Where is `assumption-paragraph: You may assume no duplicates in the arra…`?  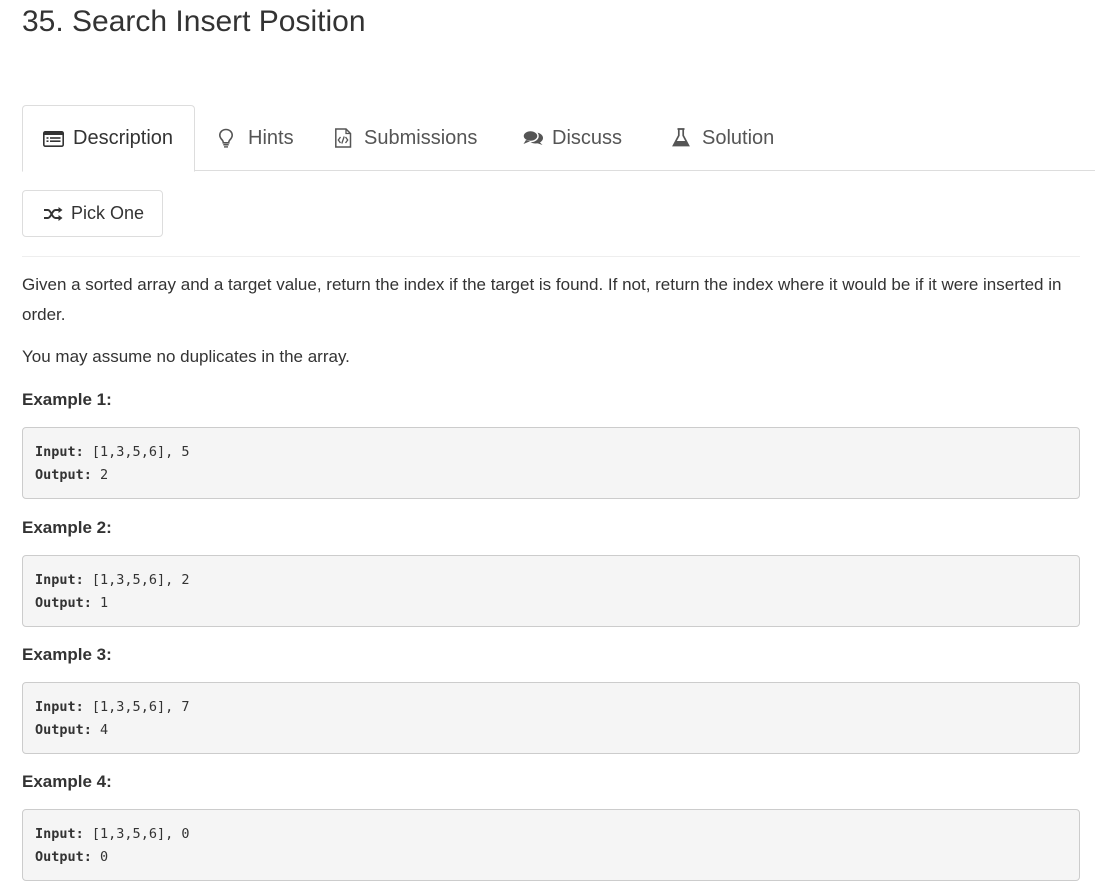 assumption-paragraph: You may assume no duplicates in the arra… is located at coordinates (186, 356).